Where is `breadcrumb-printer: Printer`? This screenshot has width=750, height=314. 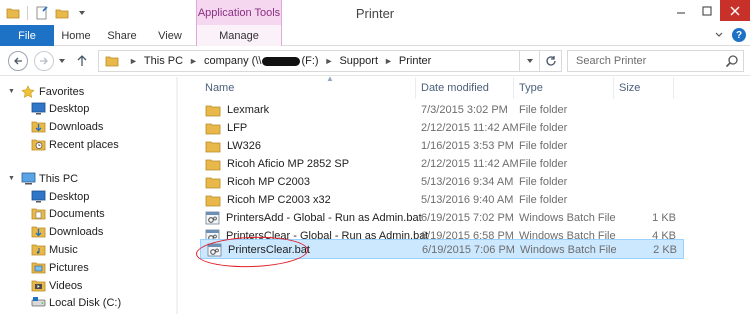 breadcrumb-printer: Printer is located at coordinates (415, 61).